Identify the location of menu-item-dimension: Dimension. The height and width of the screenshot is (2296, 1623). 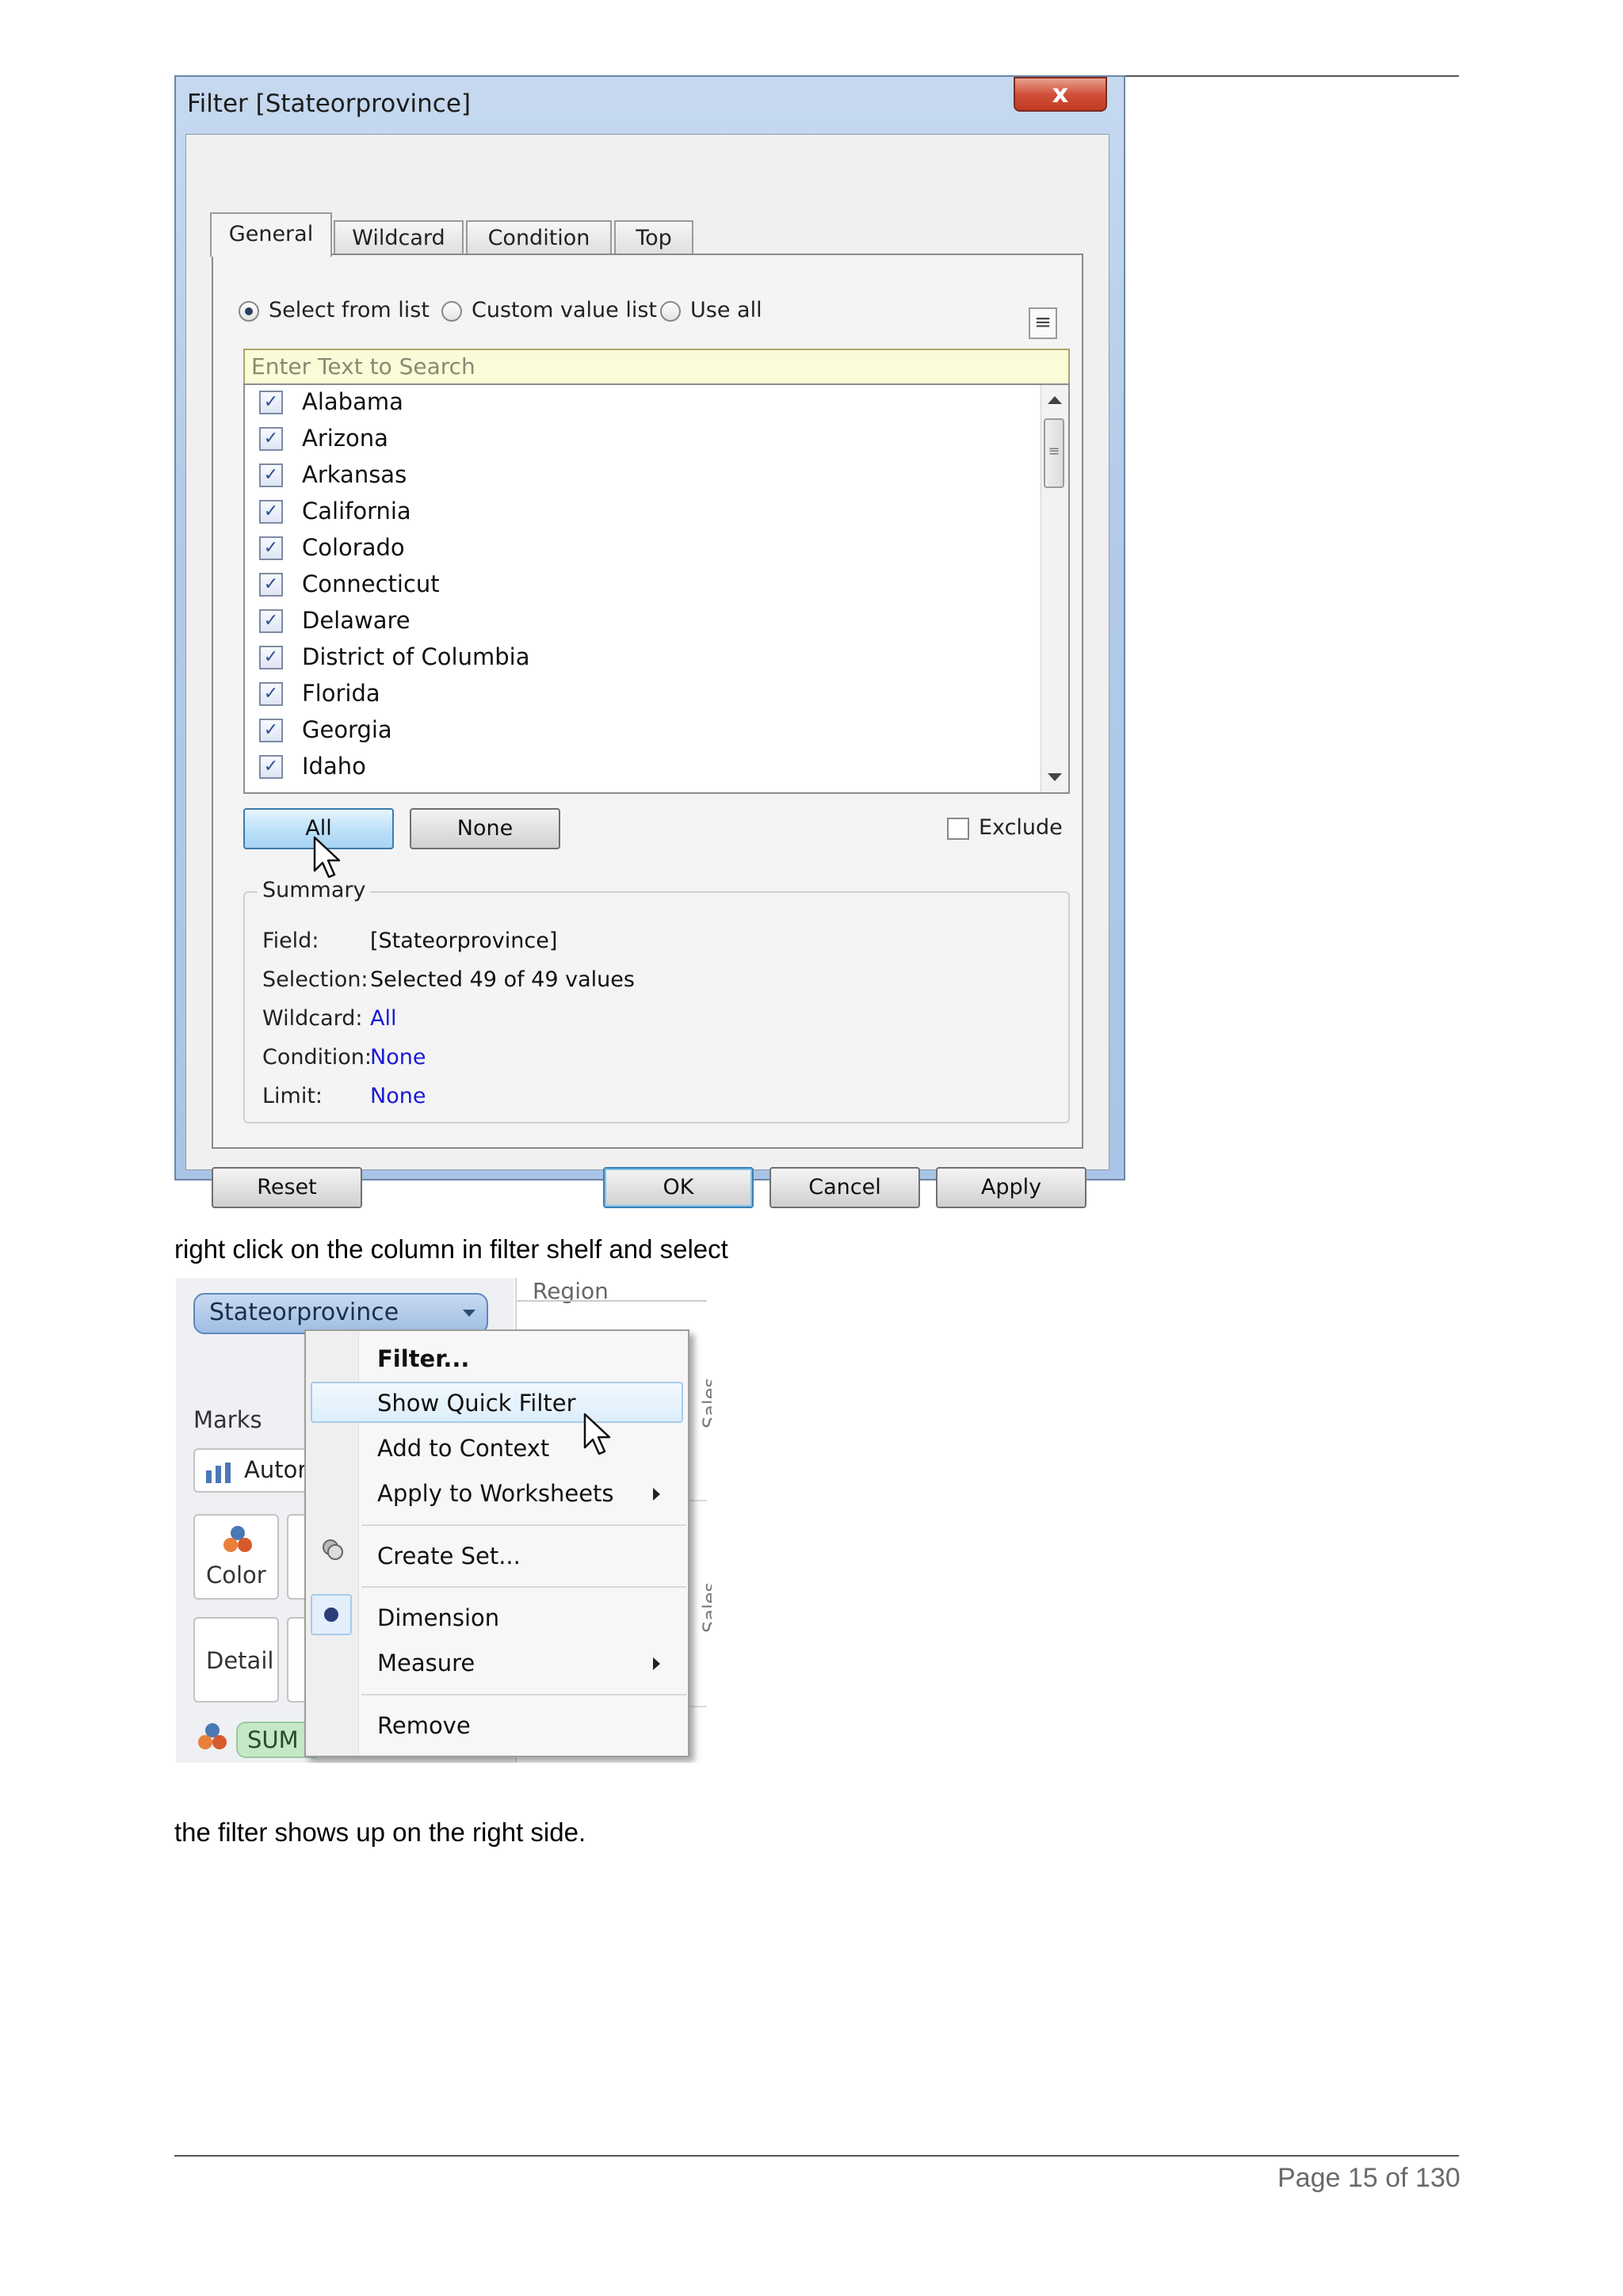
(438, 1617).